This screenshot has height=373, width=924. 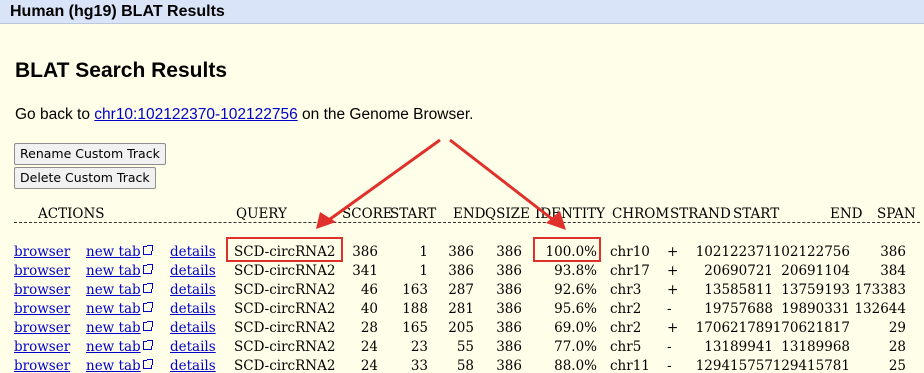 I want to click on arrow-to-identity-line, so click(x=503, y=181).